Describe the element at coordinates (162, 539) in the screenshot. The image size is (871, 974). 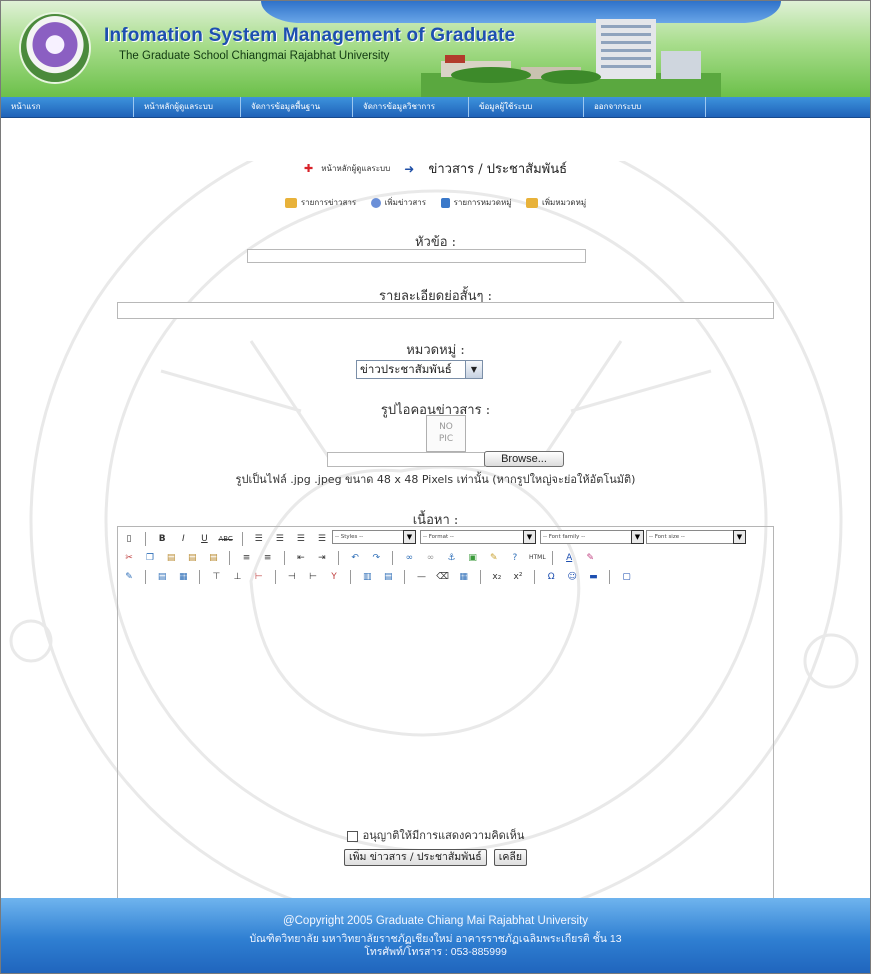
I see `bold-icon: B` at that location.